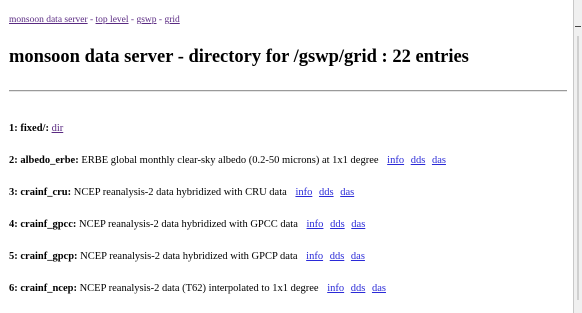 Image resolution: width=582 pixels, height=313 pixels. Describe the element at coordinates (44, 160) in the screenshot. I see `entry-label: 2: albedo_erbe:` at that location.